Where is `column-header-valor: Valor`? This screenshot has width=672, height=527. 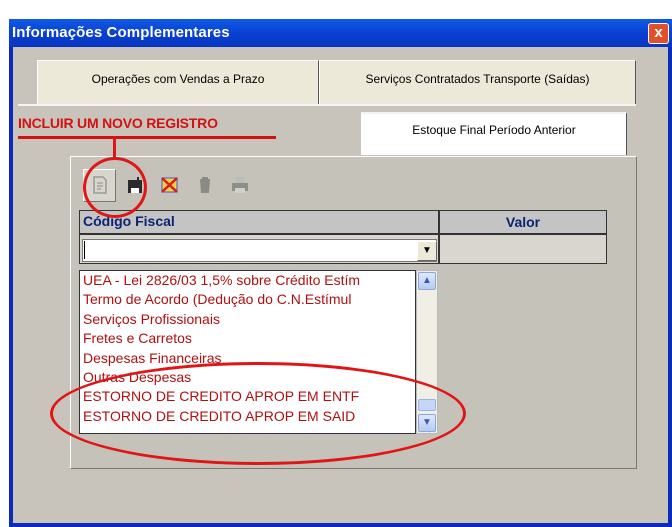 column-header-valor: Valor is located at coordinates (523, 222).